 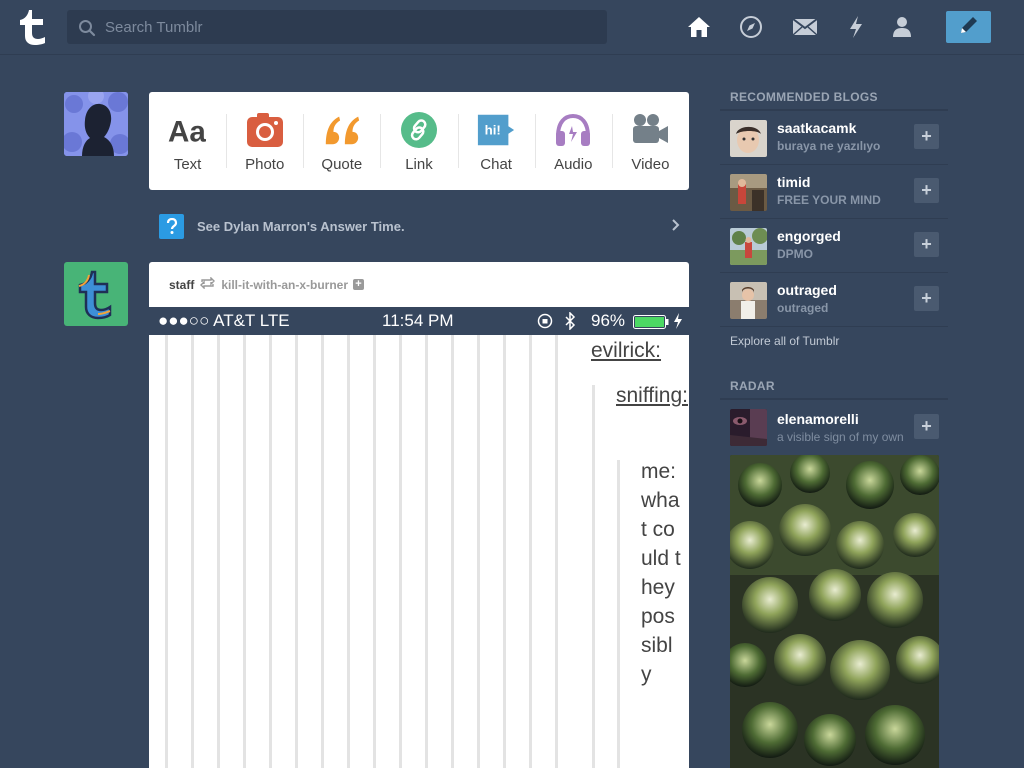 What do you see at coordinates (342, 130) in the screenshot?
I see `quote-icon` at bounding box center [342, 130].